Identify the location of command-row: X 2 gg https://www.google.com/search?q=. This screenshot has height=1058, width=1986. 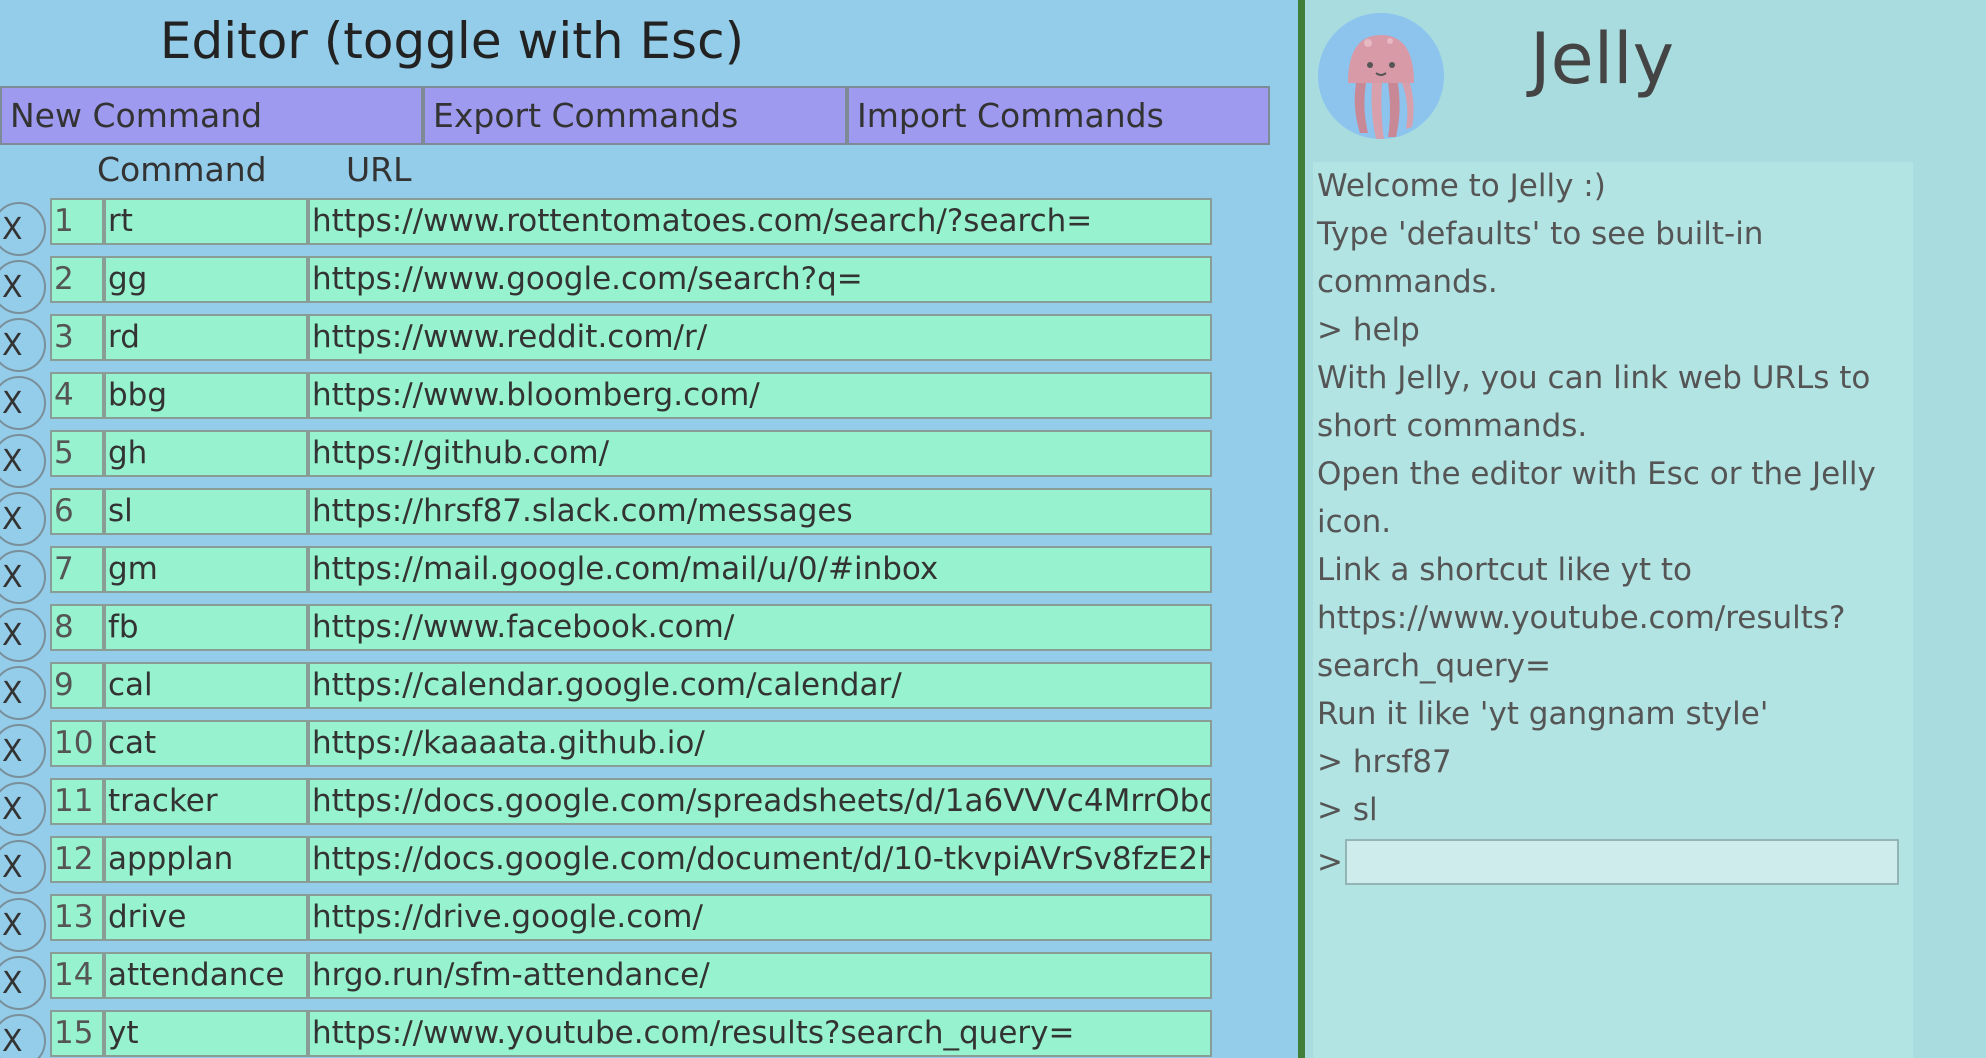
(607, 285).